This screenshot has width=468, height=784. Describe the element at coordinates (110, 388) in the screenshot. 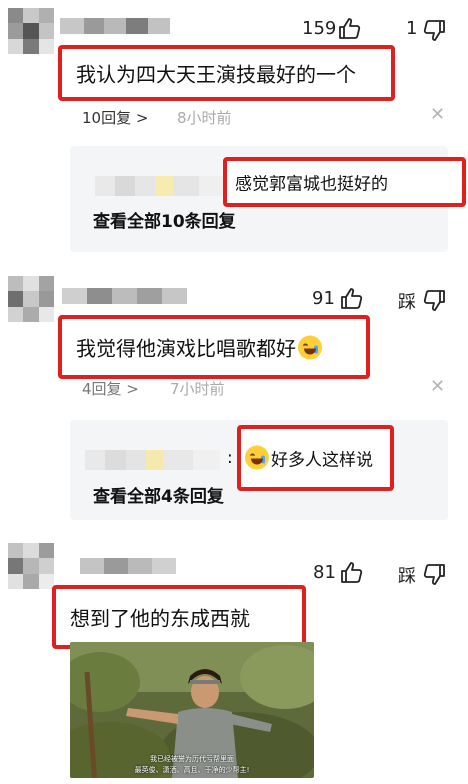

I see `reply-count-link: 4回复 >` at that location.